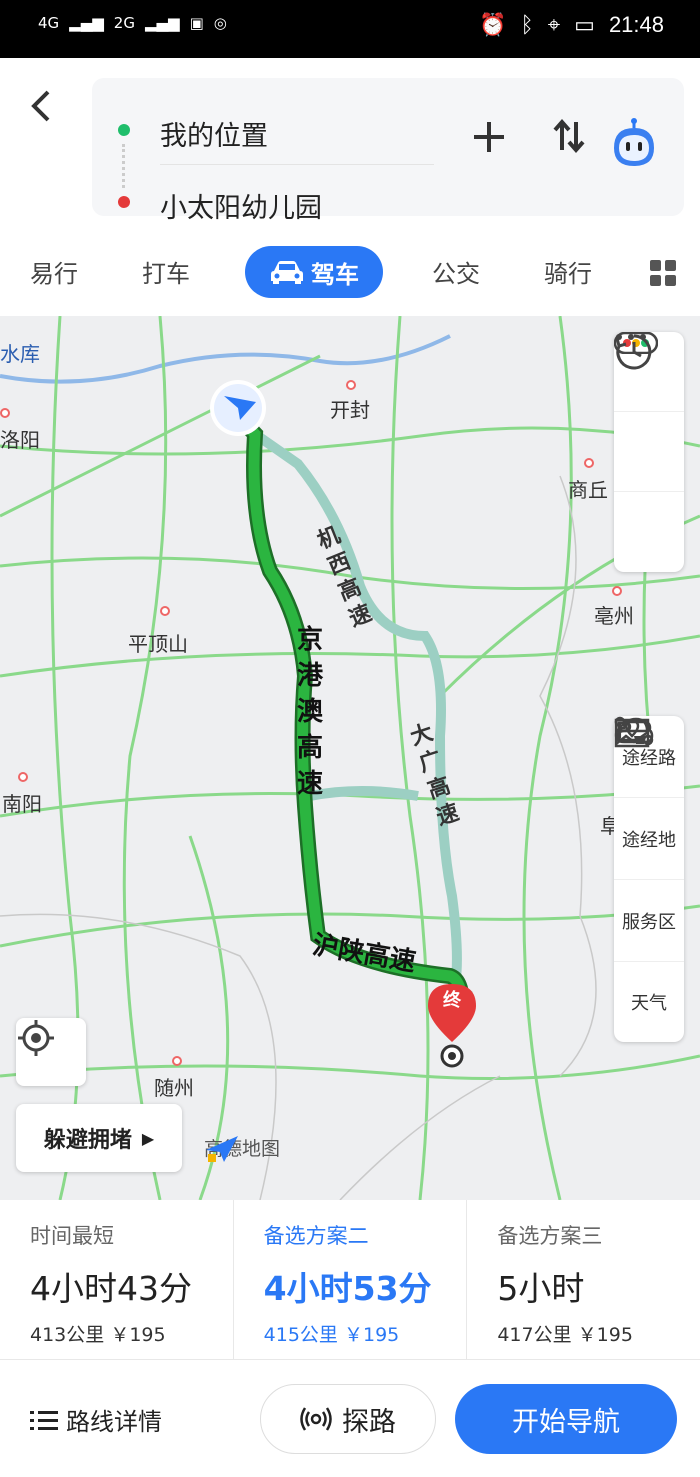  I want to click on plan-title: 备选方案二, so click(316, 1236).